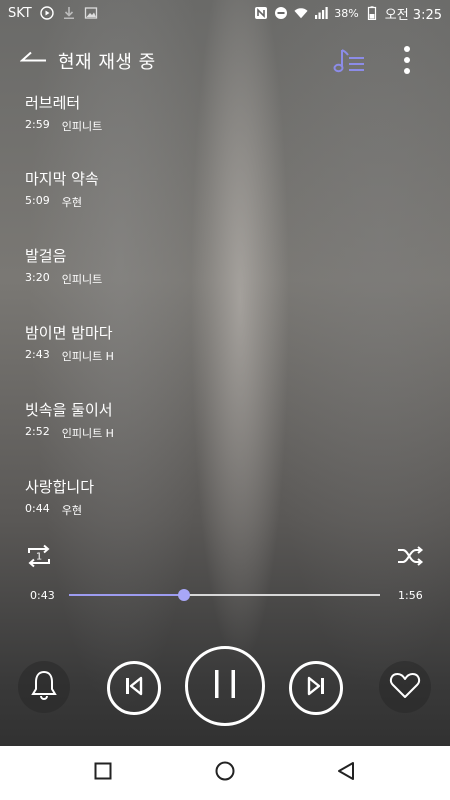 The height and width of the screenshot is (800, 450). Describe the element at coordinates (37, 508) in the screenshot. I see `song-duration: 0:44` at that location.